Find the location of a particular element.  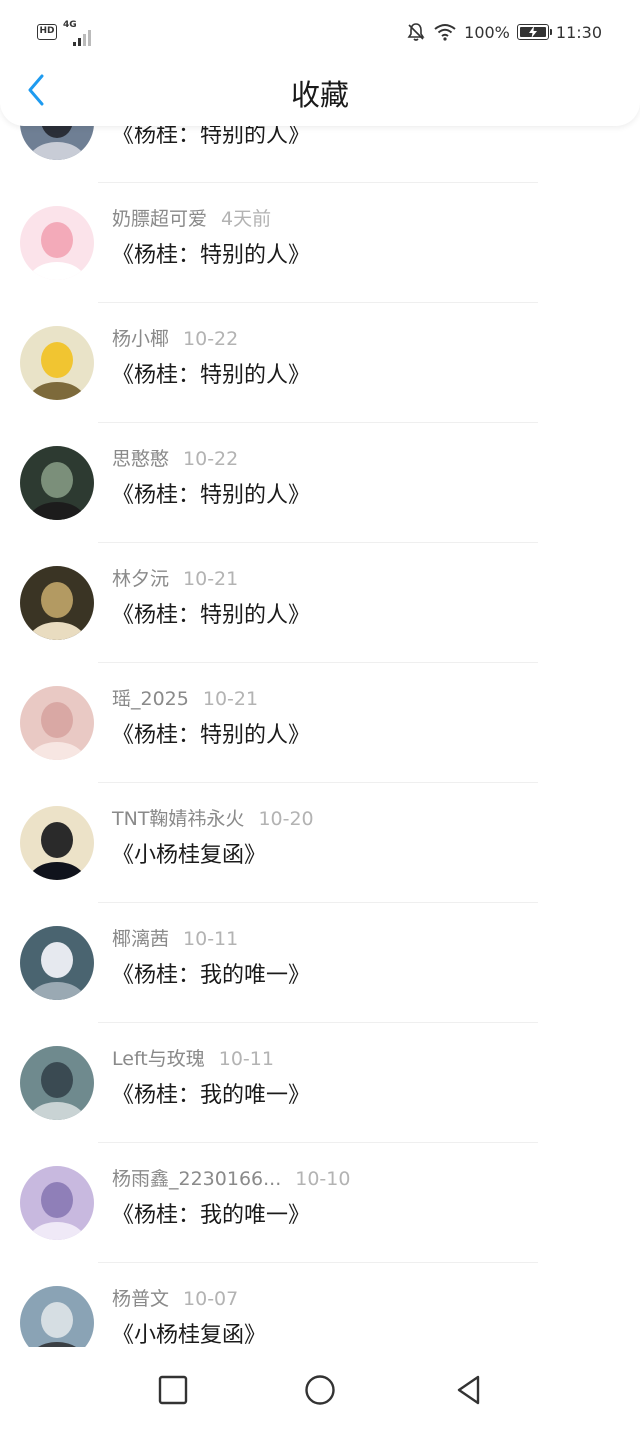

username: 杨普文 is located at coordinates (140, 1299).